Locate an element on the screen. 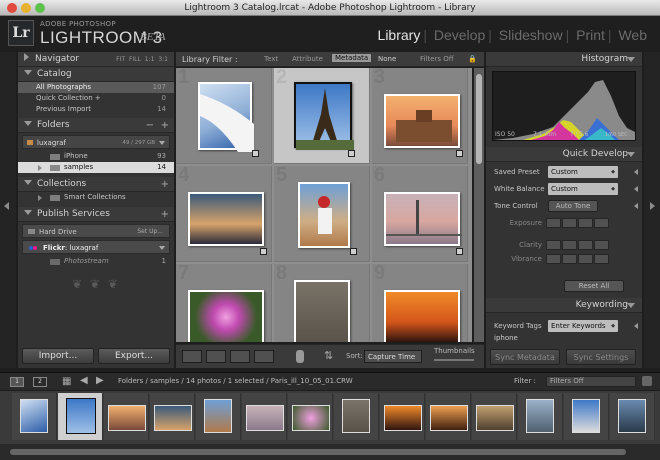 The width and height of the screenshot is (660, 460). smart-collections: Smart Collections is located at coordinates (96, 197).